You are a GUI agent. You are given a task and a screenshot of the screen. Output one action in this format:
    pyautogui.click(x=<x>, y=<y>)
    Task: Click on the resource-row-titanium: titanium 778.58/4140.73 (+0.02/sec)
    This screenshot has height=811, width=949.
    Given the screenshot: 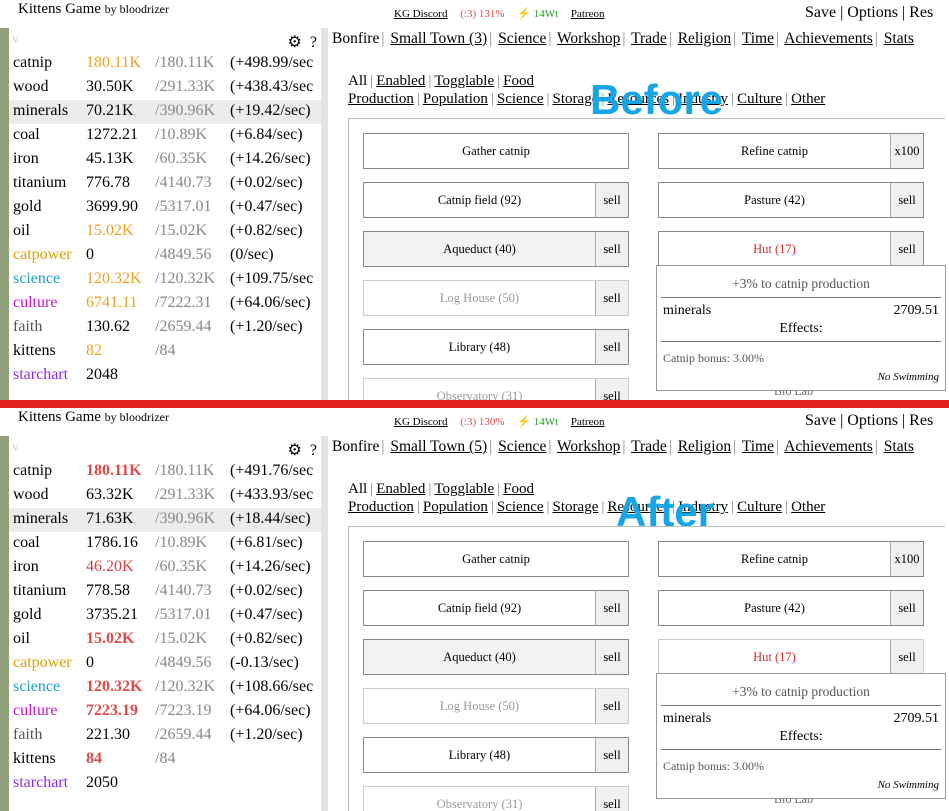 What is the action you would take?
    pyautogui.click(x=165, y=592)
    